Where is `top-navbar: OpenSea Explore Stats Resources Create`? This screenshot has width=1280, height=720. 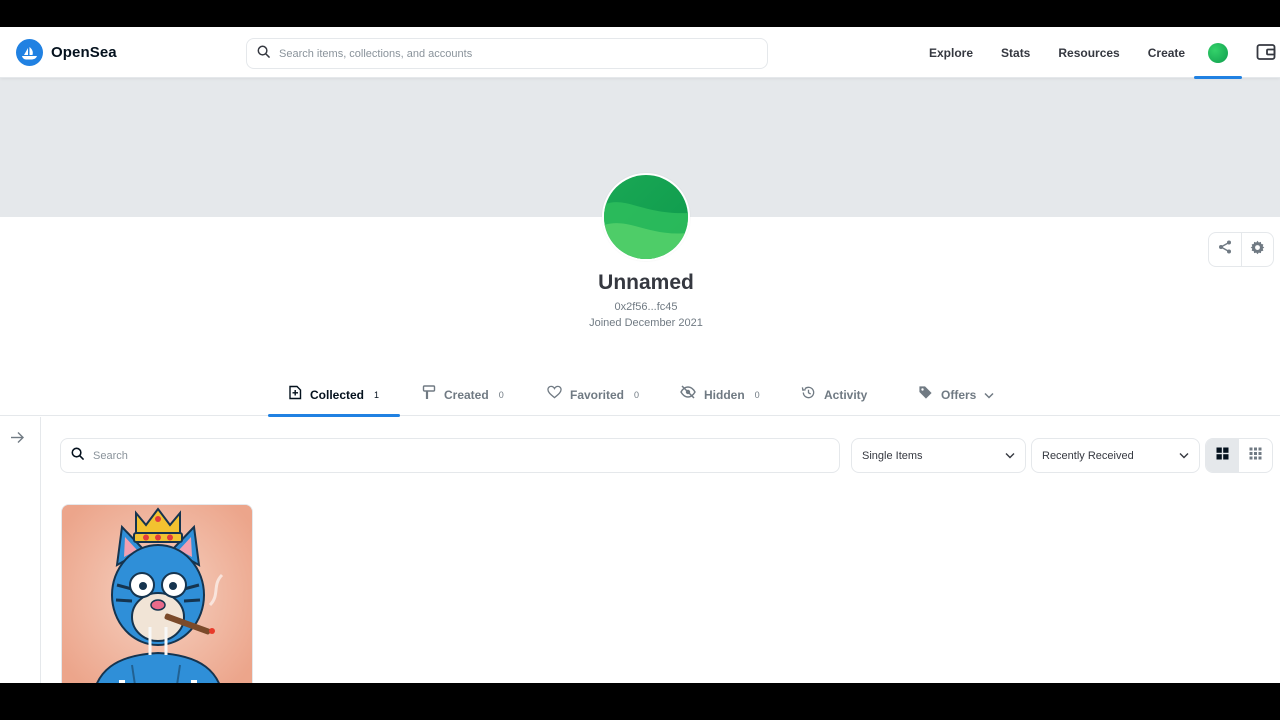 top-navbar: OpenSea Explore Stats Resources Create is located at coordinates (640, 53).